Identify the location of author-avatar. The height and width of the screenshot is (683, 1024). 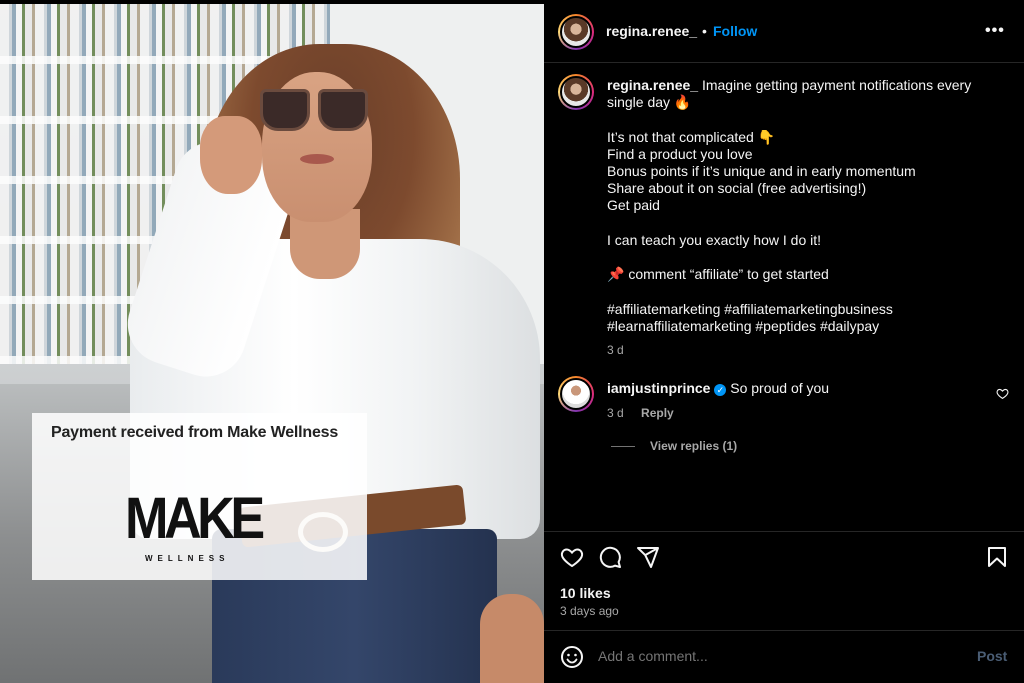
(576, 32).